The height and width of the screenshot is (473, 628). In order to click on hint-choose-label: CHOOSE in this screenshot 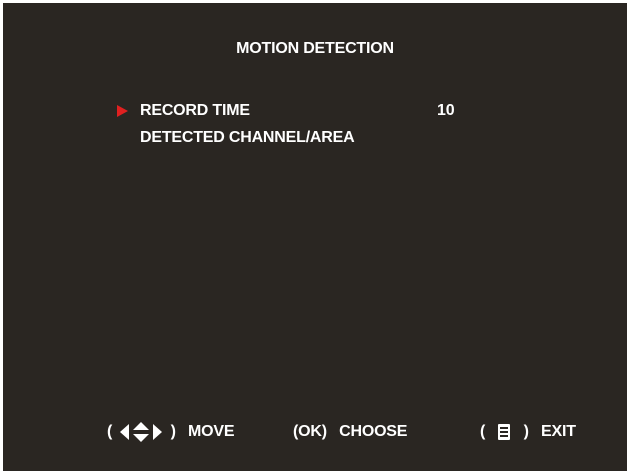, I will do `click(373, 431)`.